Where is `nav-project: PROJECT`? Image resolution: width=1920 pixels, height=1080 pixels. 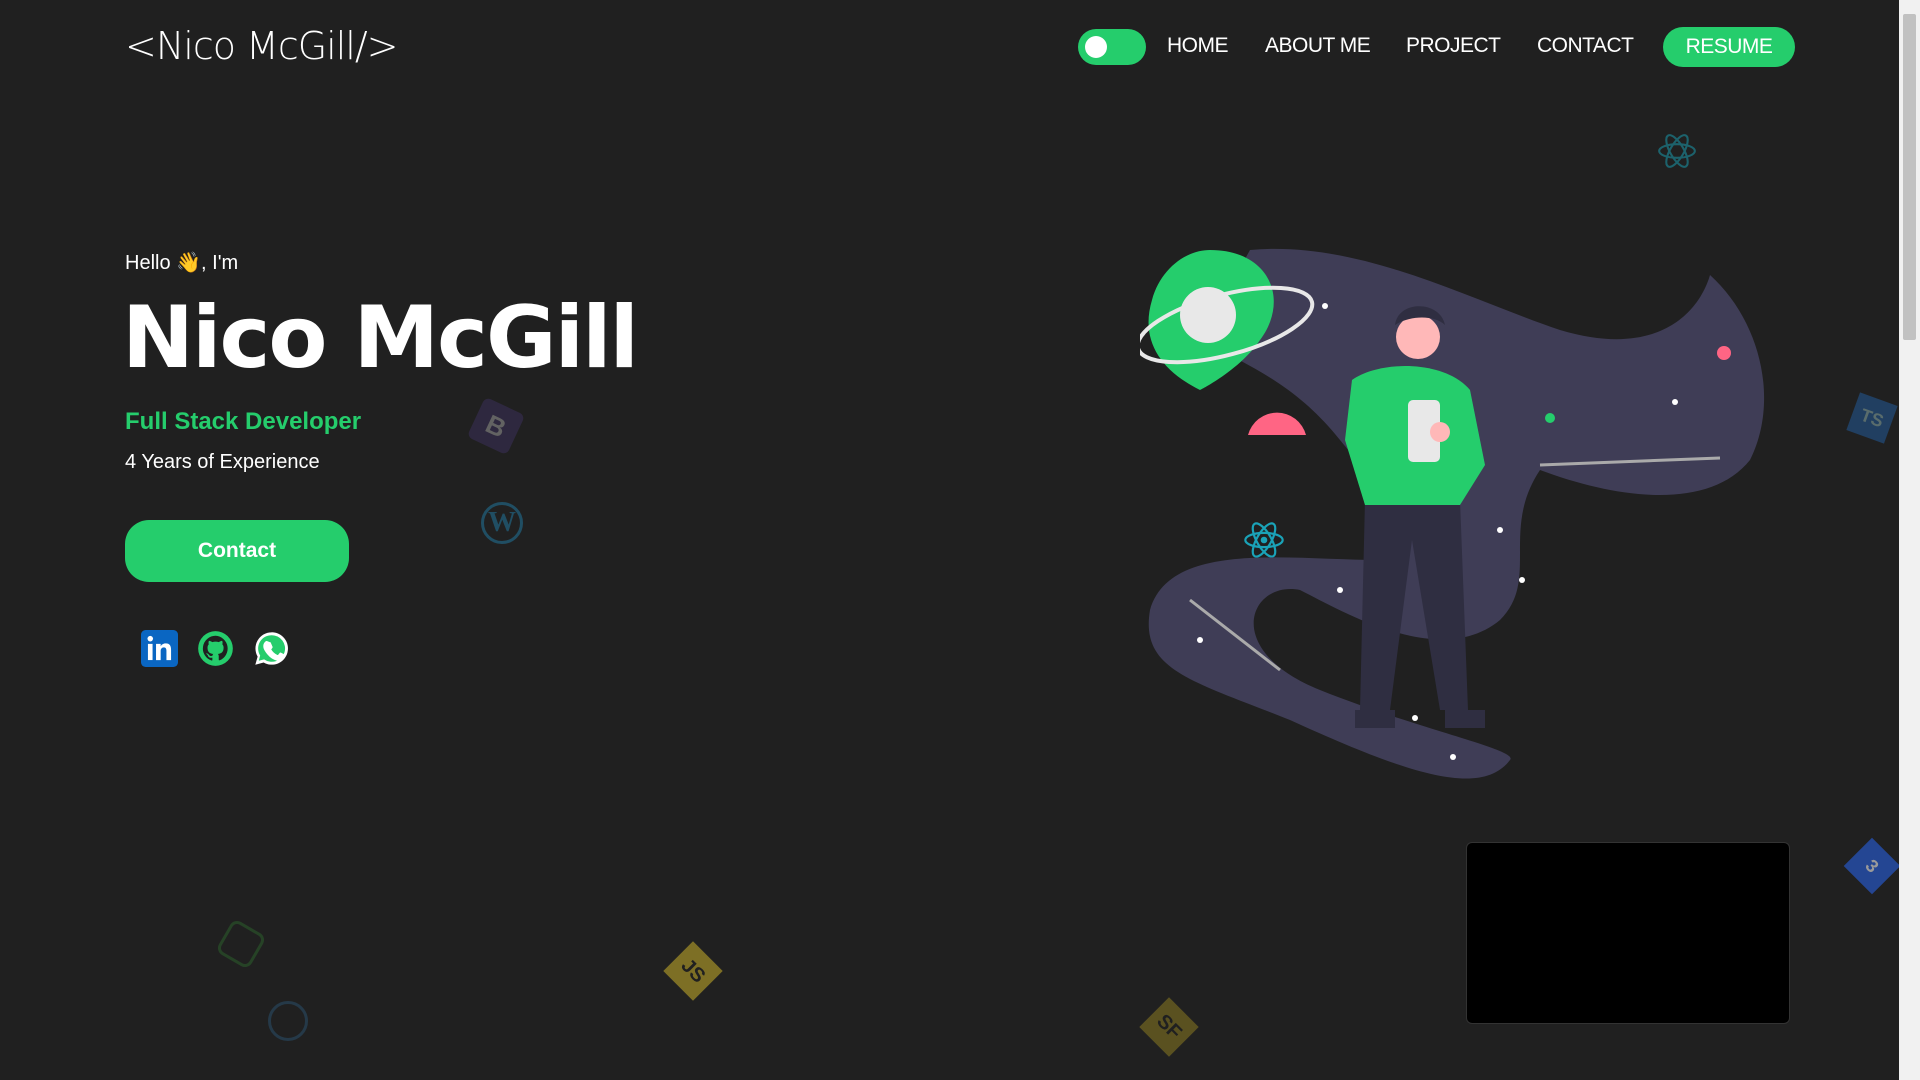
nav-project: PROJECT is located at coordinates (1453, 46).